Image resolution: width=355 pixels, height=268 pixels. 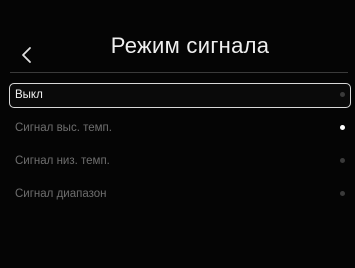 What do you see at coordinates (179, 72) in the screenshot?
I see `header-divider` at bounding box center [179, 72].